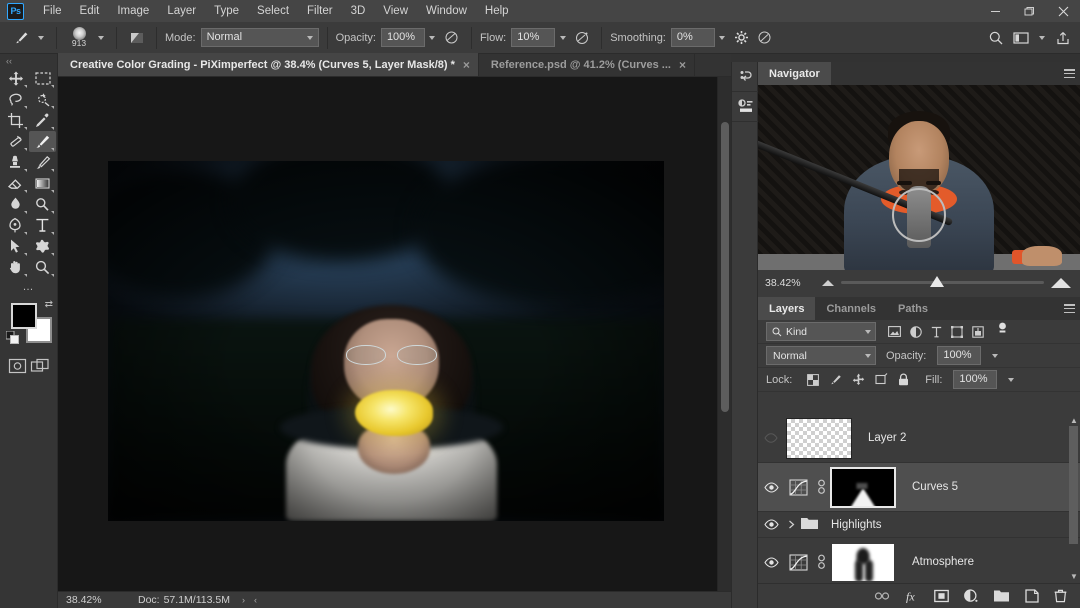 This screenshot has width=1080, height=608. What do you see at coordinates (821, 355) in the screenshot?
I see `layer-blend-mode-select: Normal` at bounding box center [821, 355].